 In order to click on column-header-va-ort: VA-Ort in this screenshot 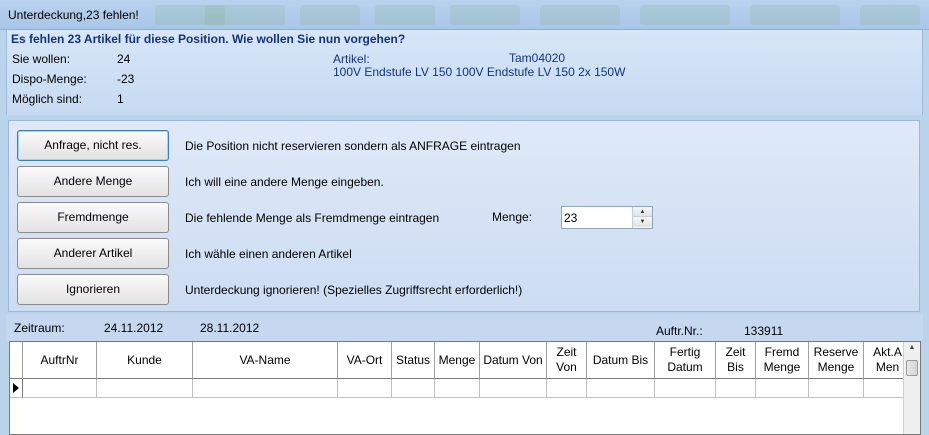, I will do `click(365, 360)`.